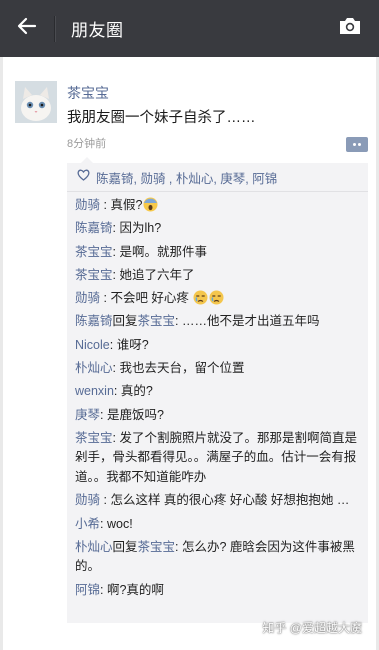 The width and height of the screenshot is (379, 650). I want to click on comment-item: 阿锦: 啊?真的啊, so click(217, 591).